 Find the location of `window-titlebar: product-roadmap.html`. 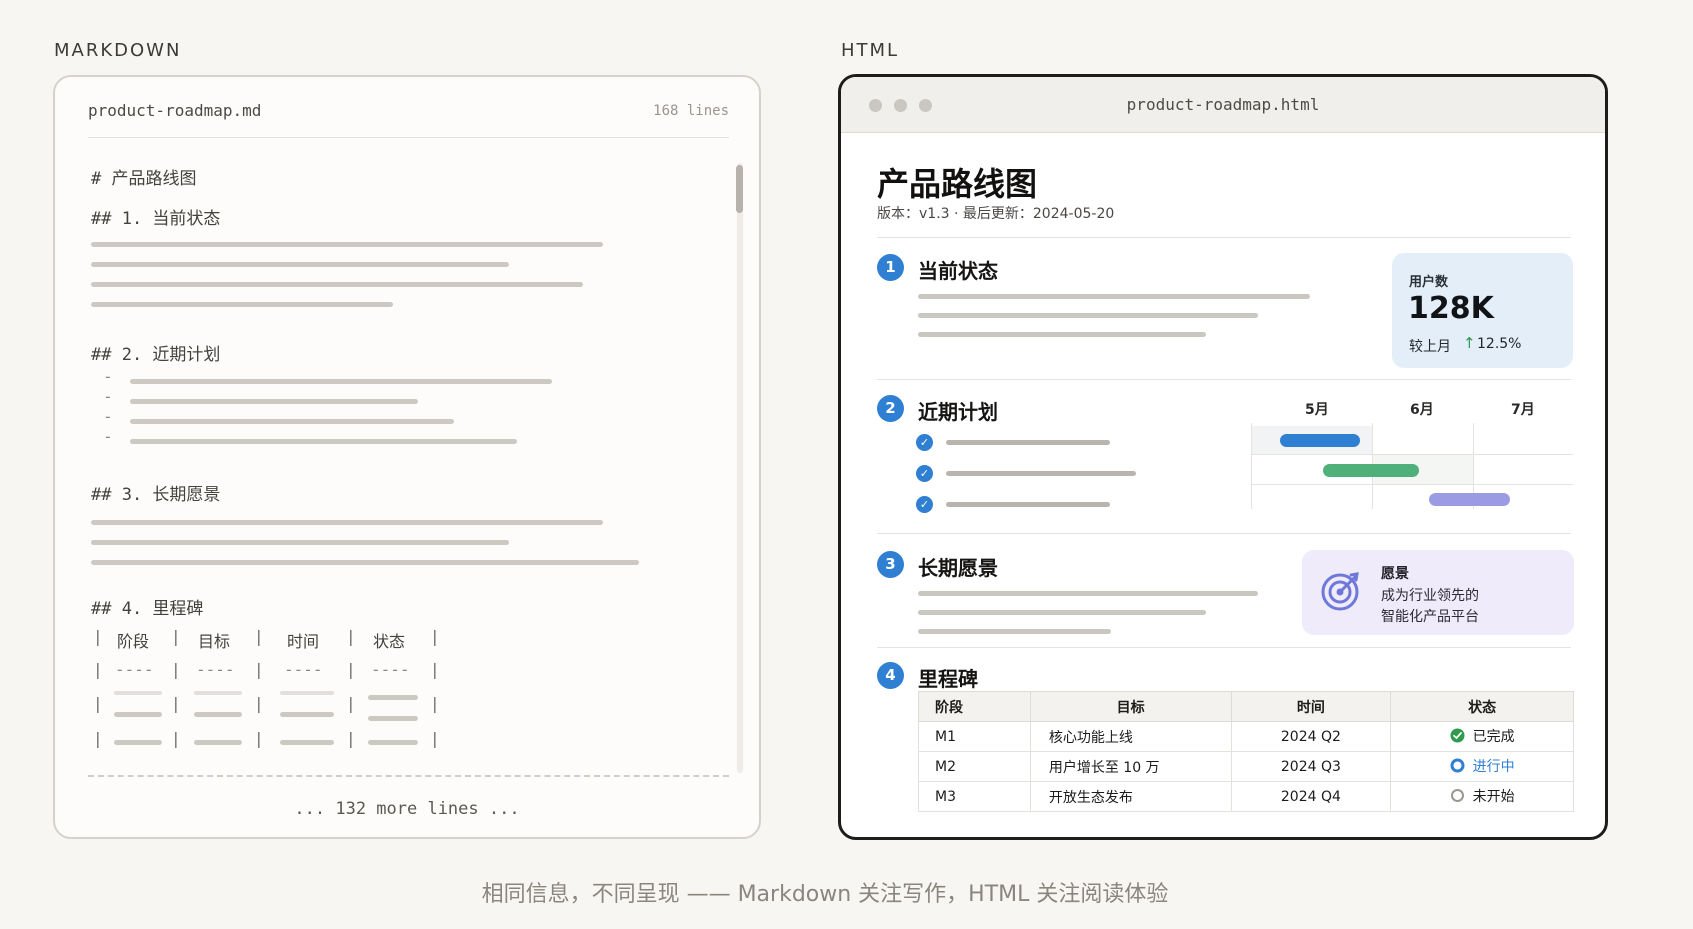

window-titlebar: product-roadmap.html is located at coordinates (1223, 105).